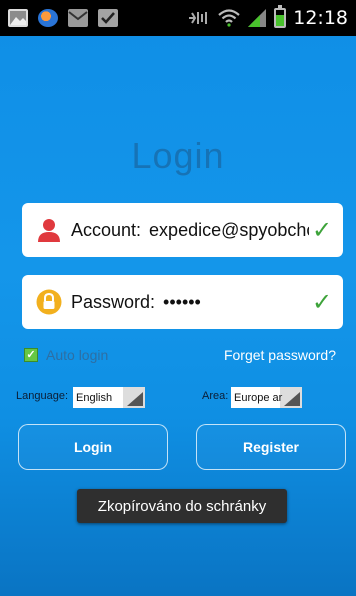 Image resolution: width=356 pixels, height=596 pixels. What do you see at coordinates (113, 301) in the screenshot?
I see `password-label: Password:` at bounding box center [113, 301].